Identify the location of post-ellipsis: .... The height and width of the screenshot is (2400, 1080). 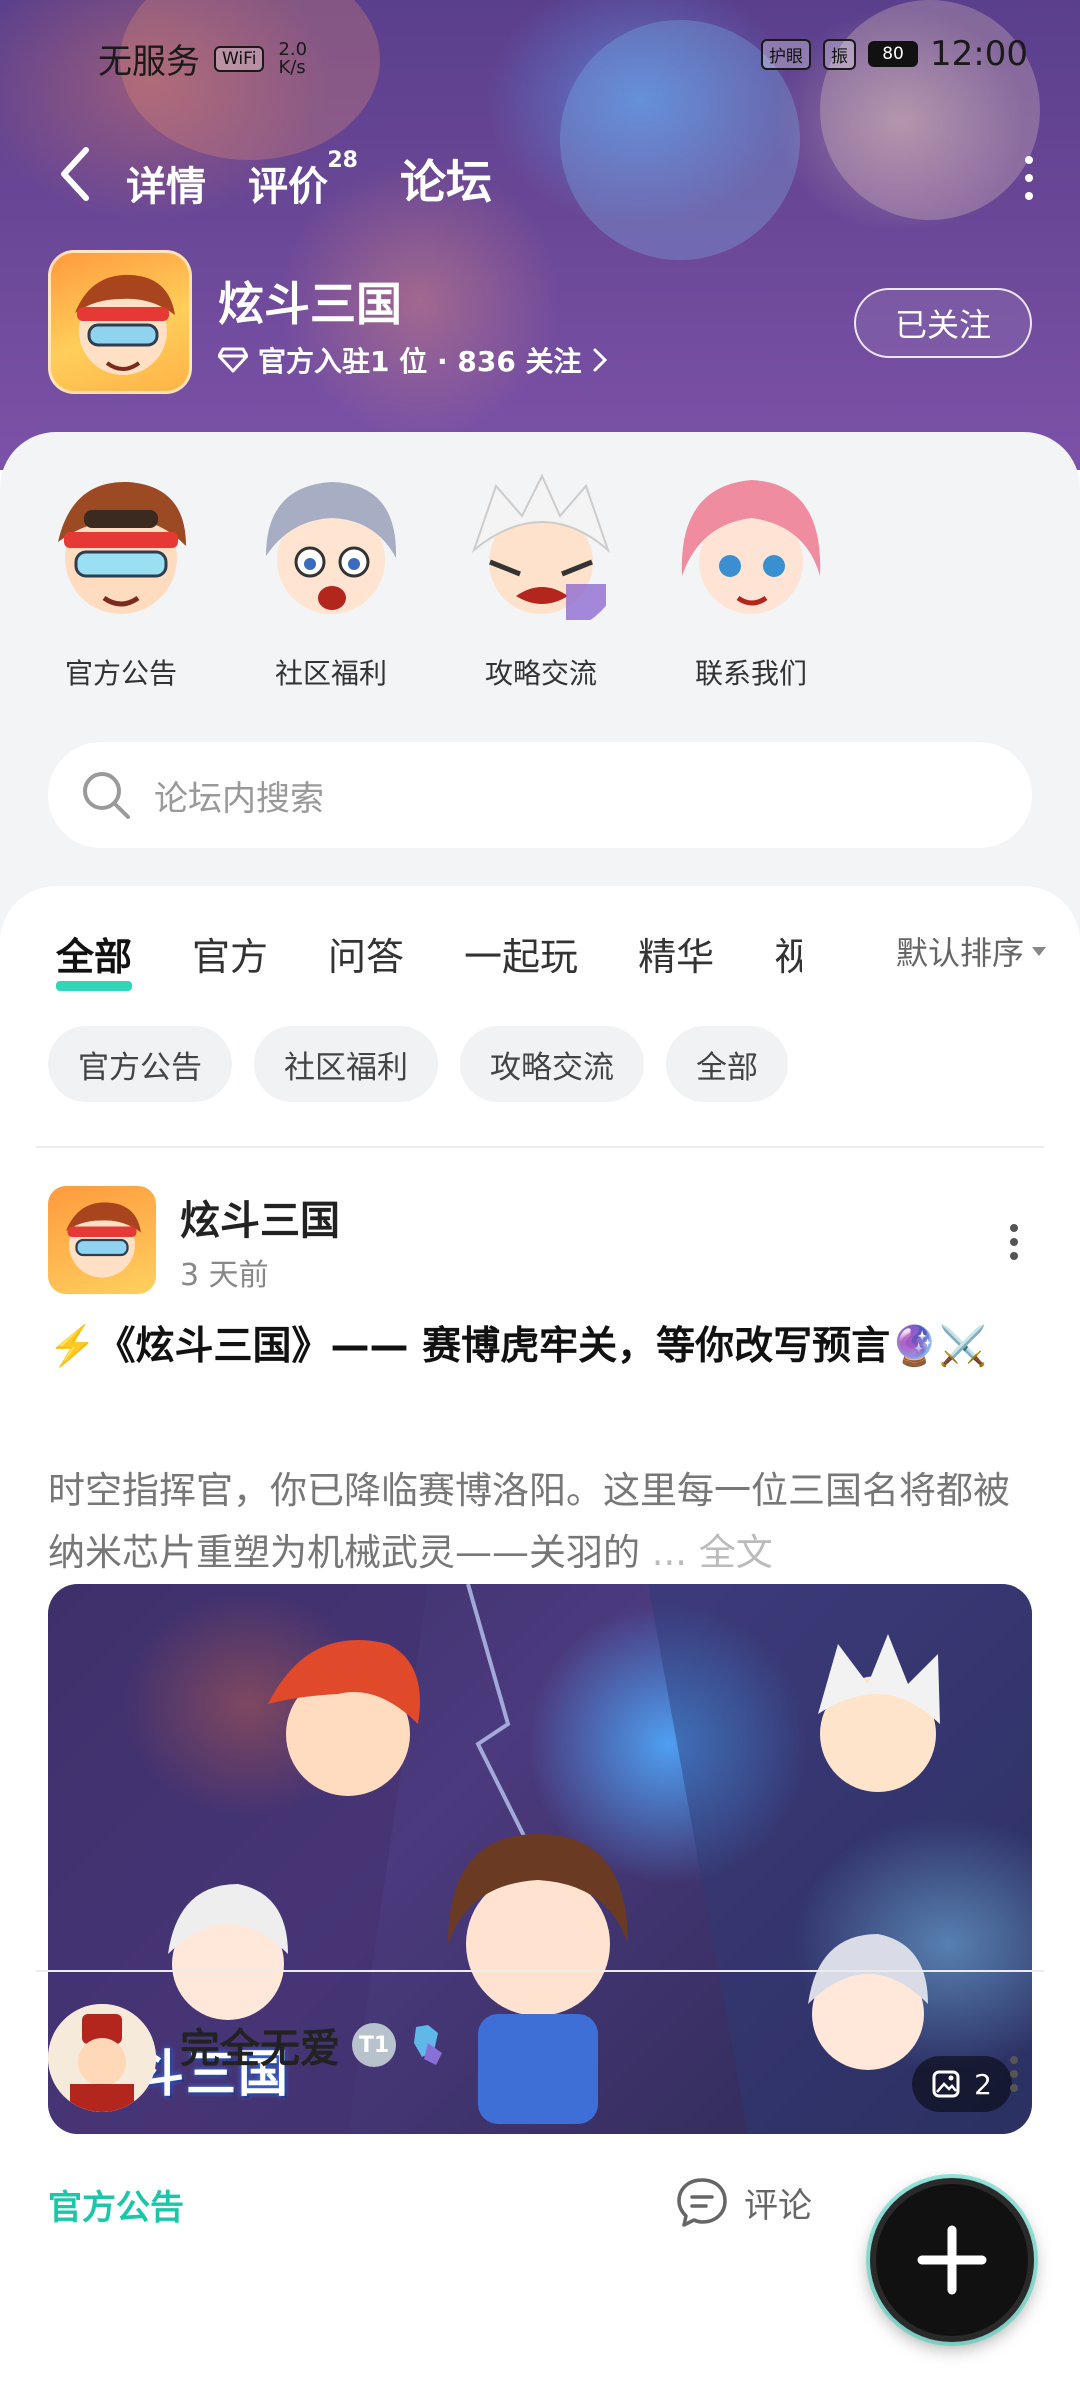
(669, 1552).